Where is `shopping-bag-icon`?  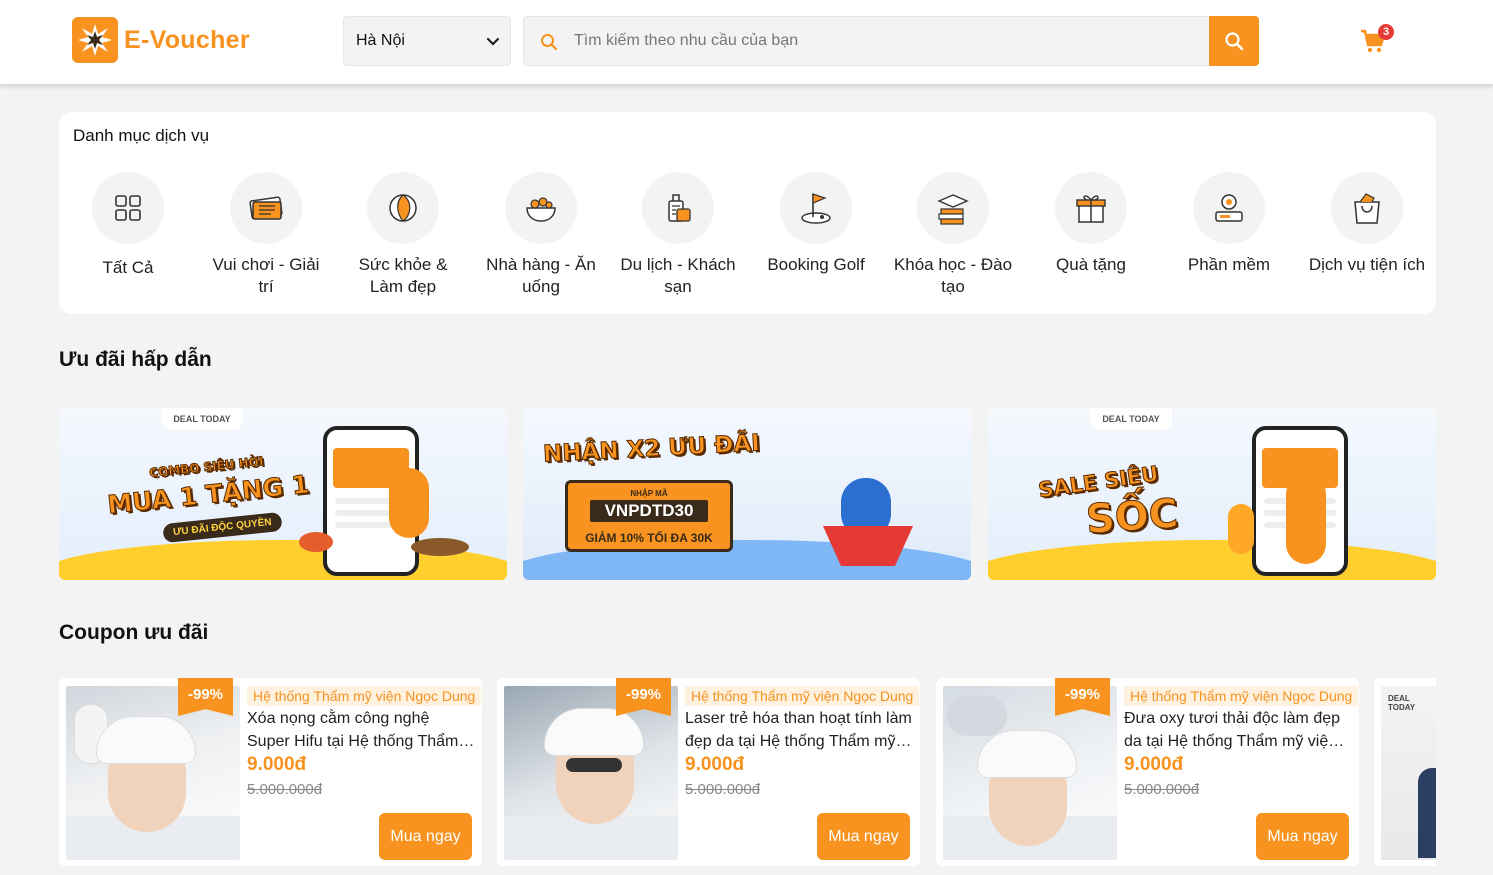
shopping-bag-icon is located at coordinates (1367, 208).